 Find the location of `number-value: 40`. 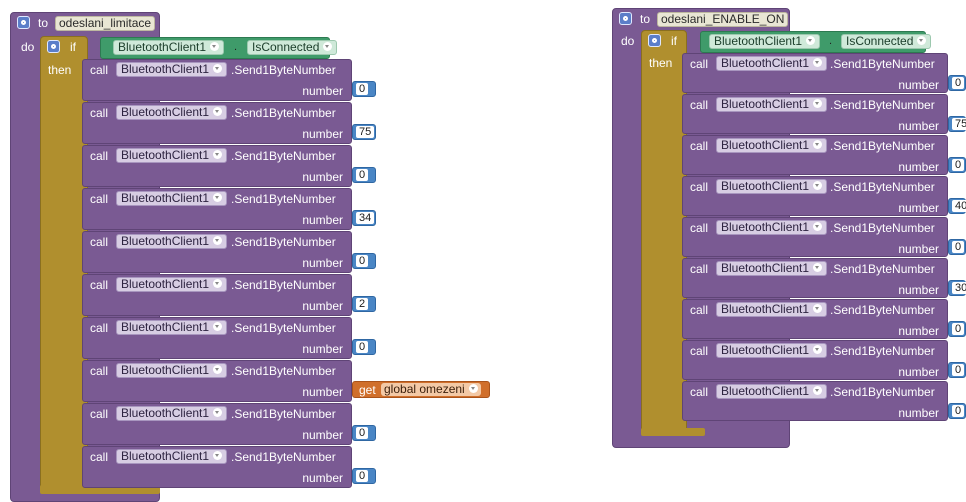

number-value: 40 is located at coordinates (959, 206).